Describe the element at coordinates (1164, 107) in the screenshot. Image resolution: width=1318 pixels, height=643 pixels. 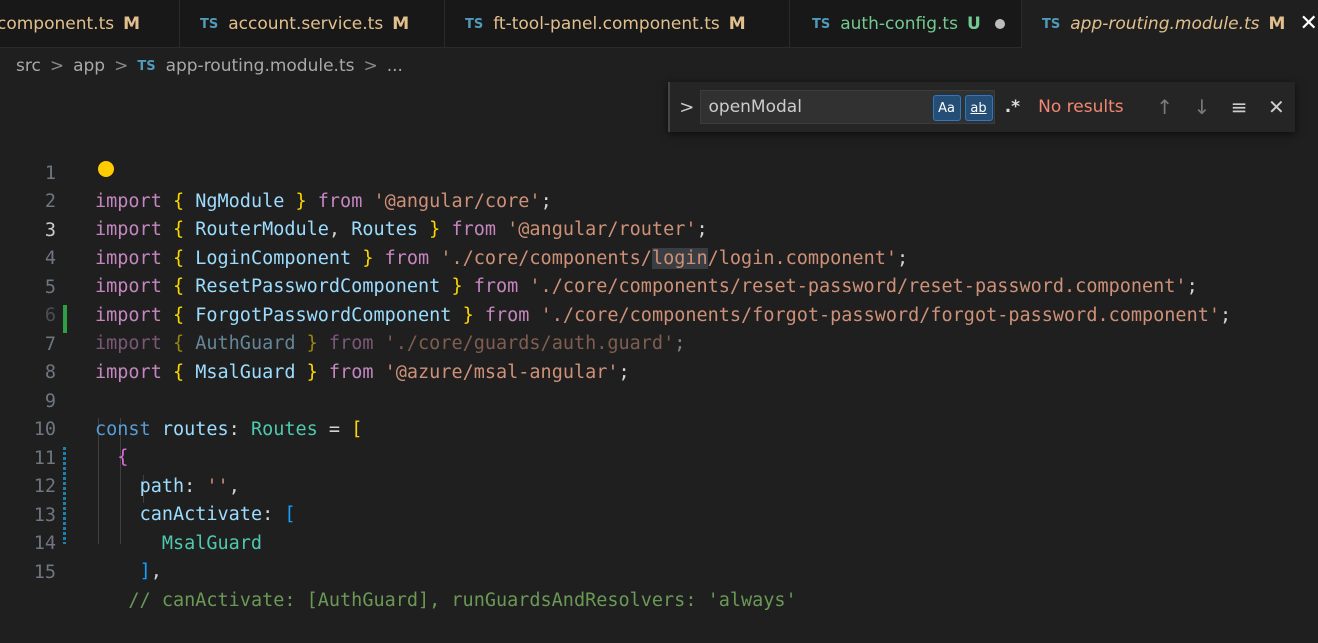
I see `arrow-up-icon: ↑` at that location.